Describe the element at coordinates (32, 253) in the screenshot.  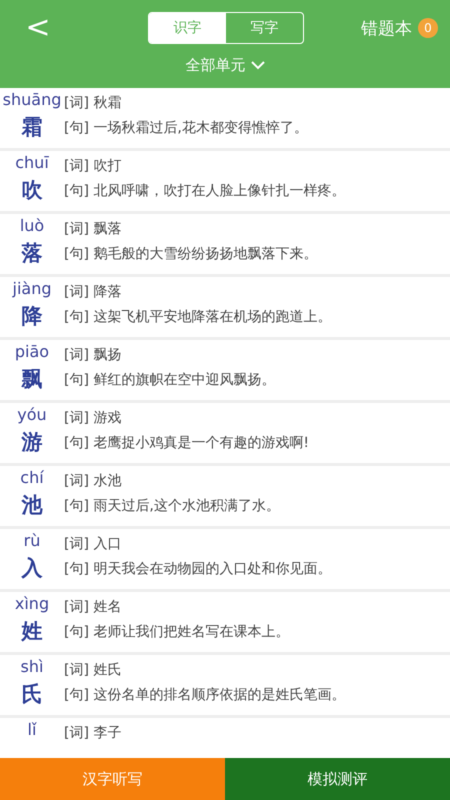
I see `character: 落` at that location.